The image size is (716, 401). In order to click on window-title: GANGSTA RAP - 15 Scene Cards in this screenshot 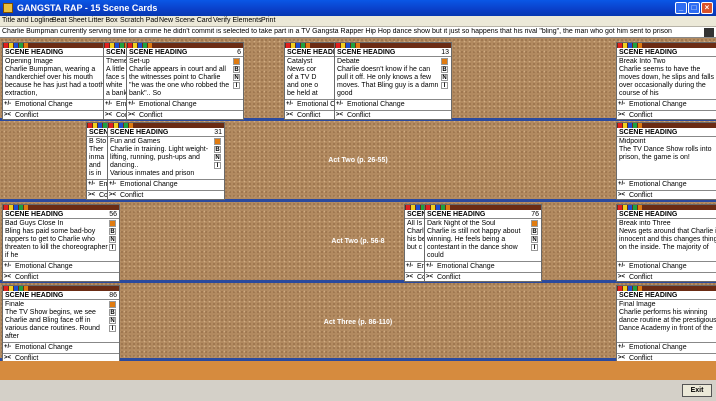, I will do `click(87, 8)`.